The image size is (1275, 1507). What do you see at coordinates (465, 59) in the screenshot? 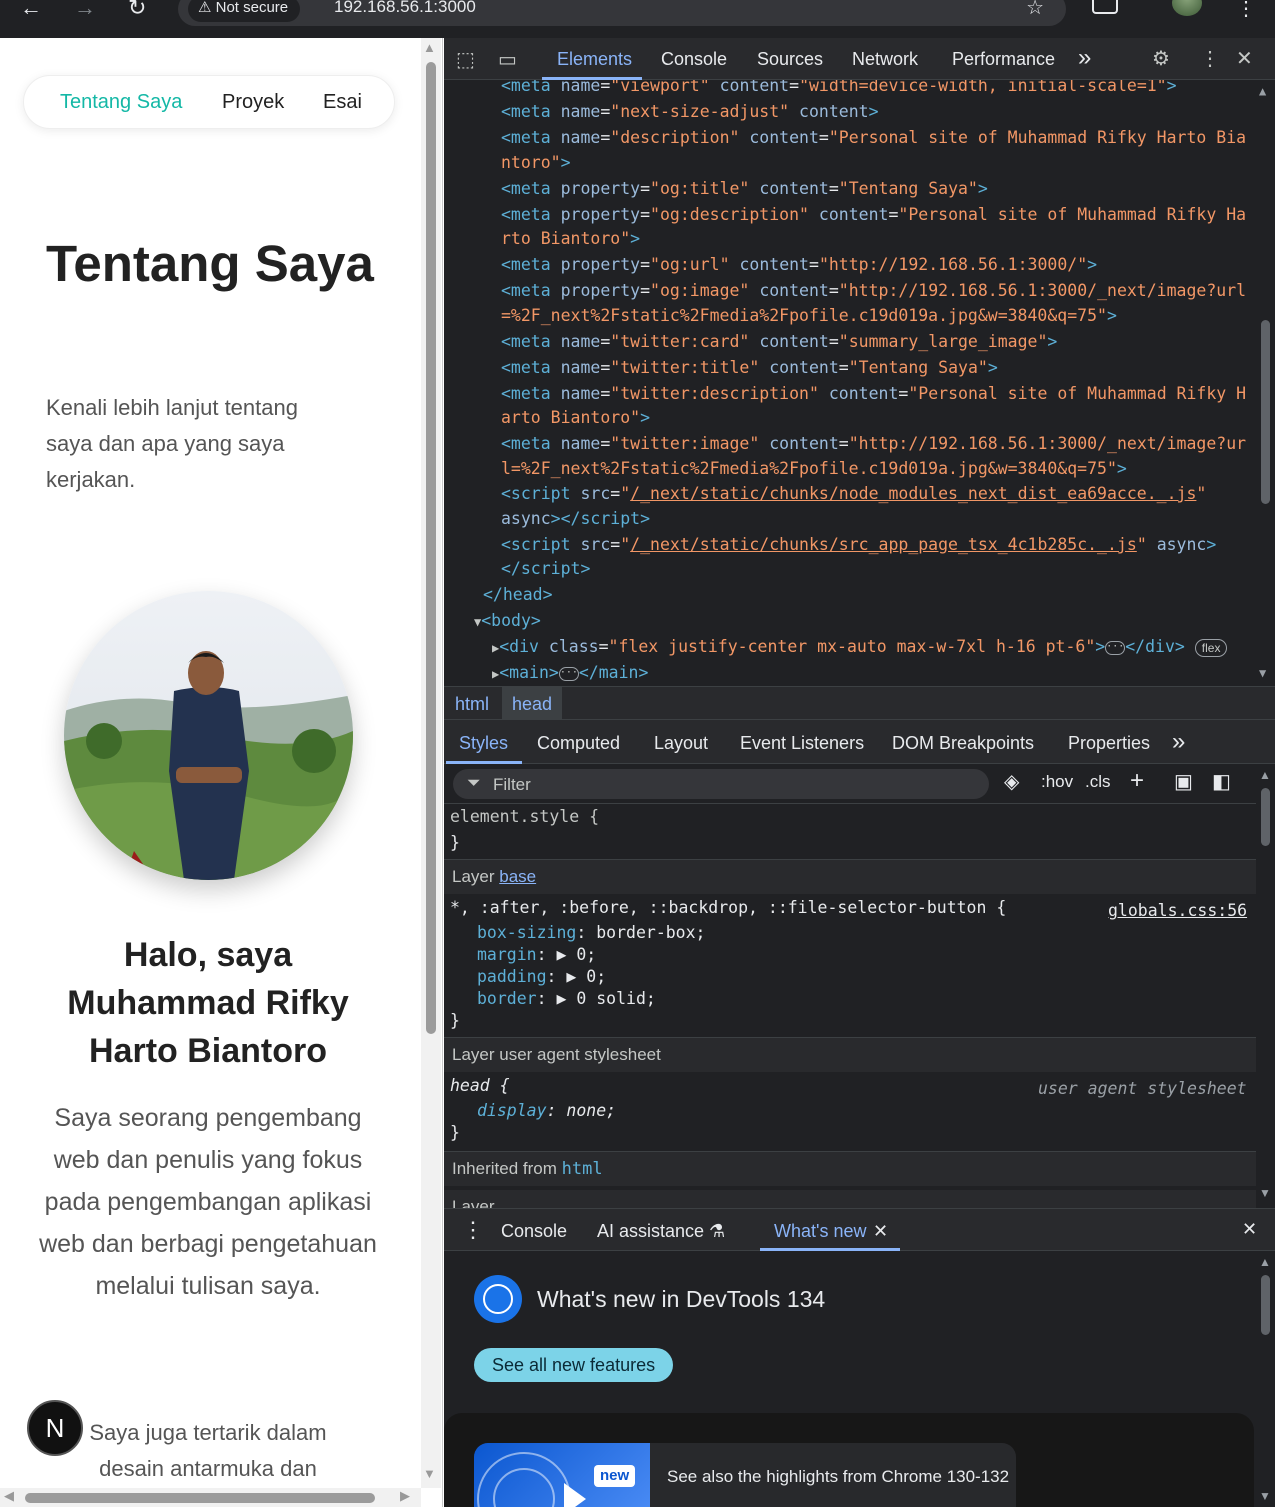
I see `inspect-element-icon: ⬚` at bounding box center [465, 59].